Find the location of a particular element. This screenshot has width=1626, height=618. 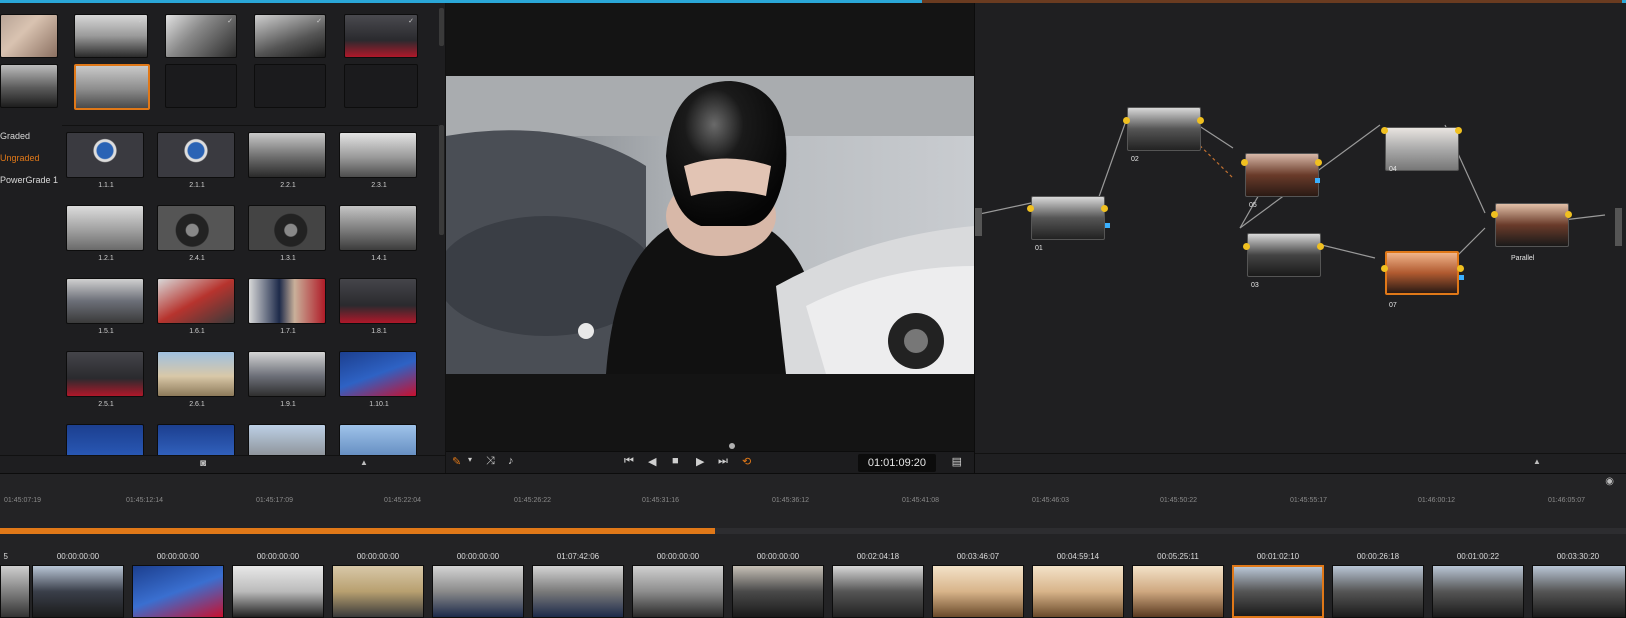

ruler-tick: 01:45:50:22 is located at coordinates (1178, 500).